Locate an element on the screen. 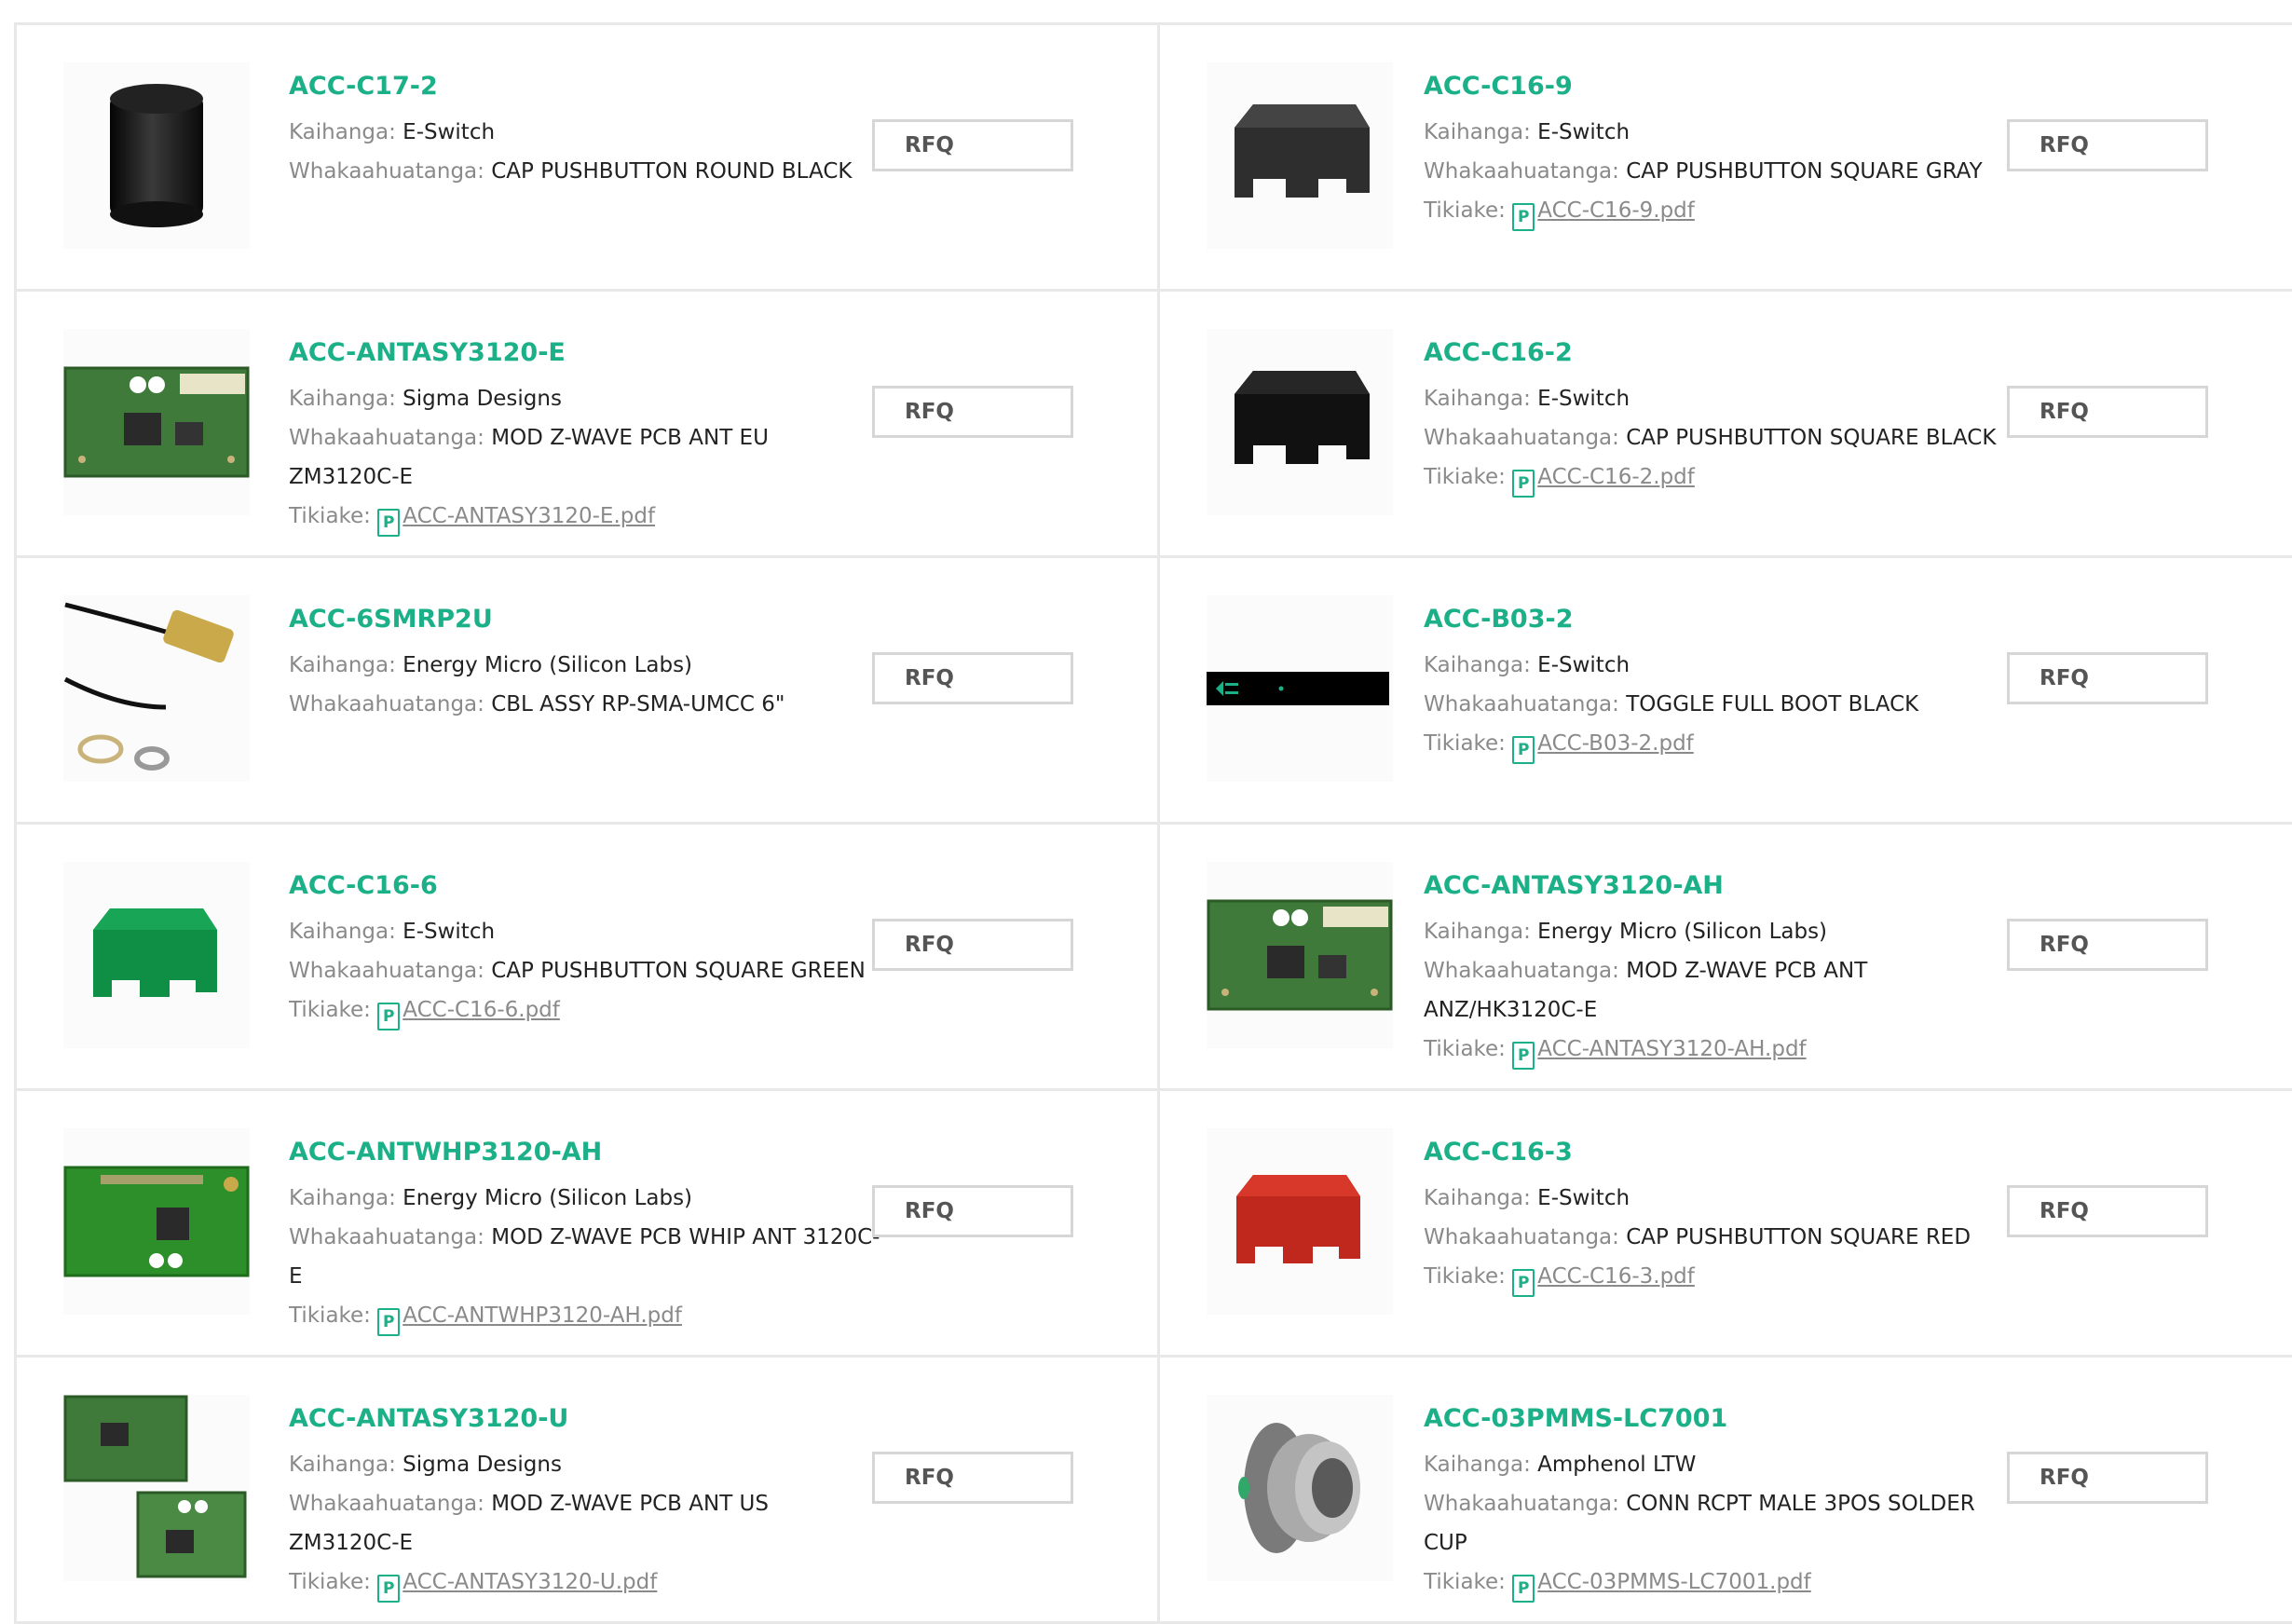 Image resolution: width=2292 pixels, height=1624 pixels. datasheet-link: ACC-C16-2.pdf is located at coordinates (1616, 477).